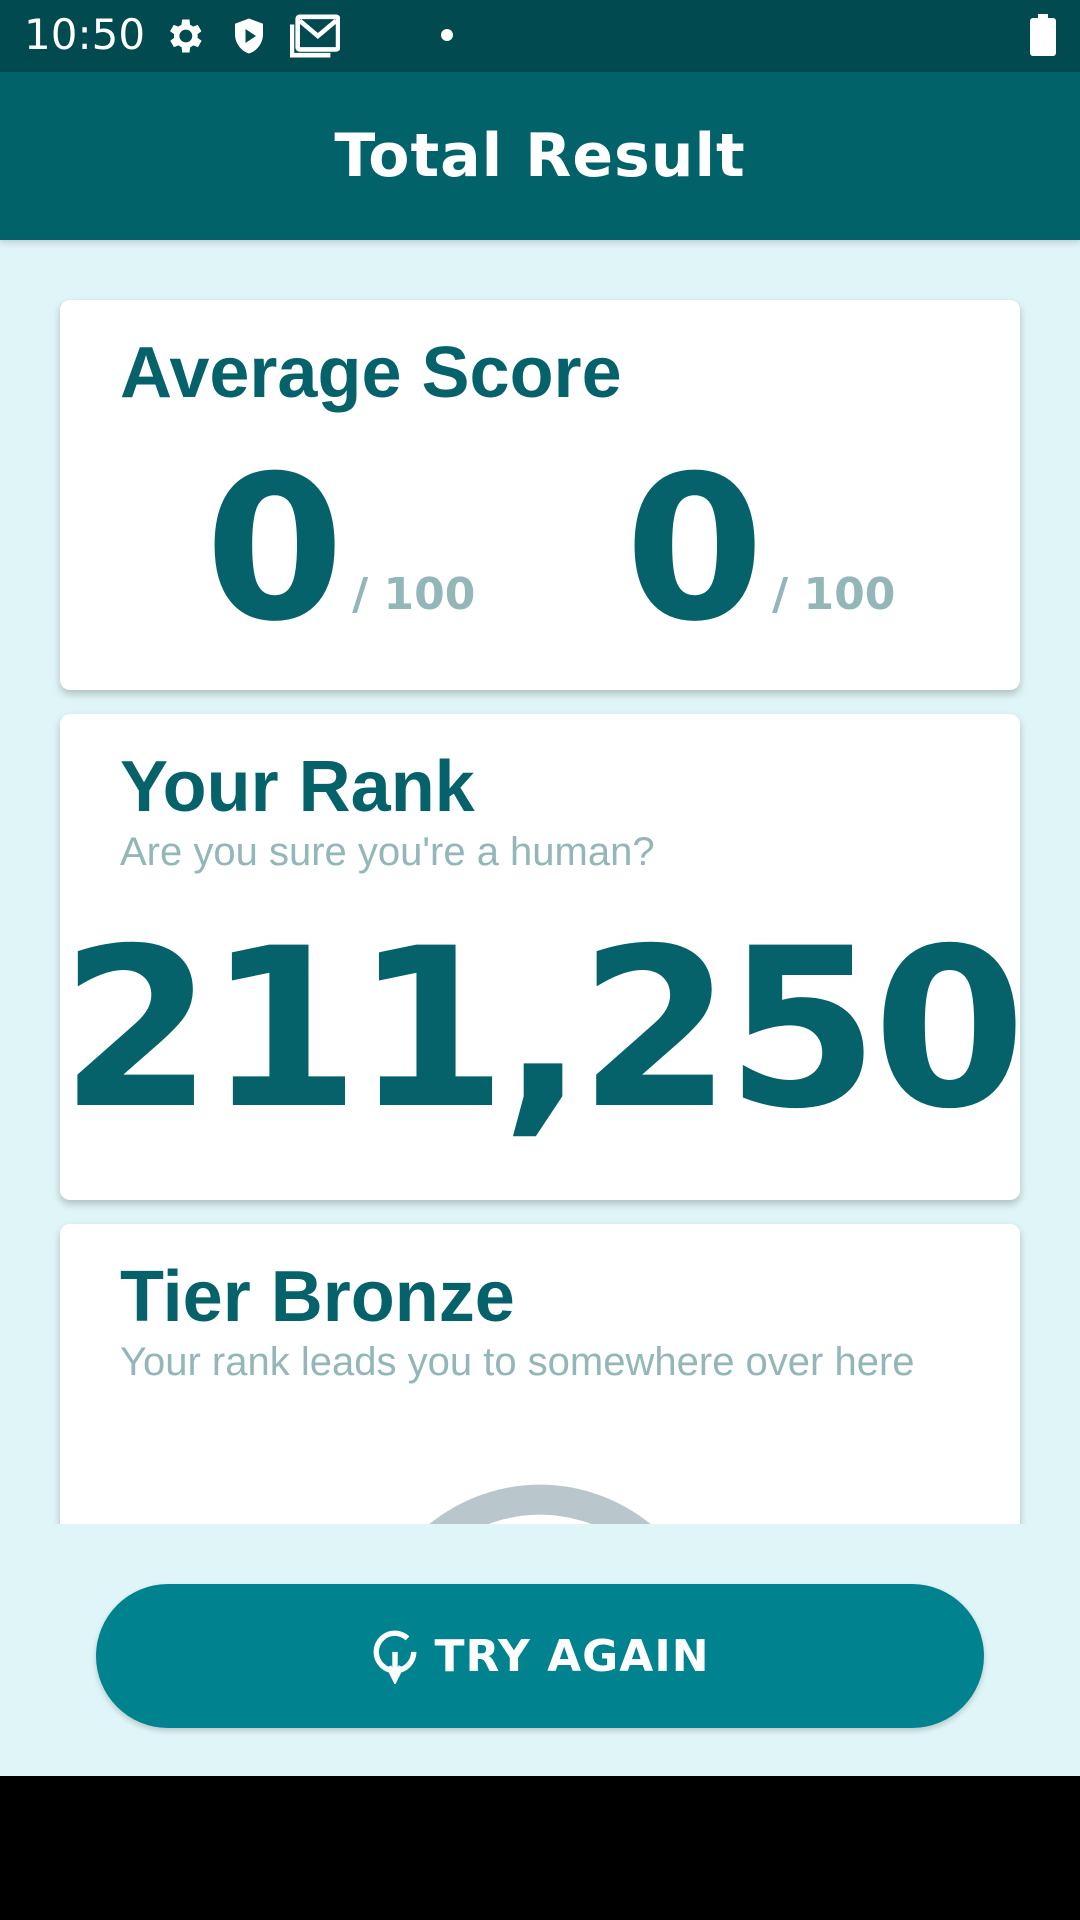 The width and height of the screenshot is (1080, 1920). What do you see at coordinates (543, 1029) in the screenshot?
I see `rank-value: 211,250` at bounding box center [543, 1029].